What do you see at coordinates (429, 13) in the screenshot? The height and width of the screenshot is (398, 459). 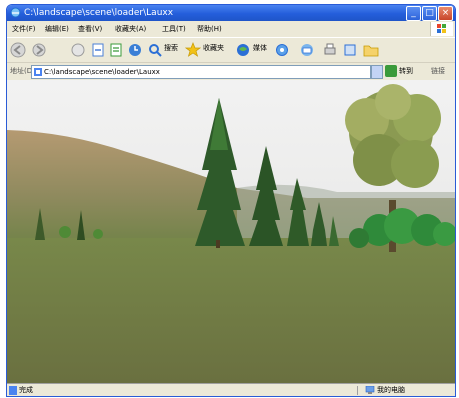 I see `maximize-button: □` at bounding box center [429, 13].